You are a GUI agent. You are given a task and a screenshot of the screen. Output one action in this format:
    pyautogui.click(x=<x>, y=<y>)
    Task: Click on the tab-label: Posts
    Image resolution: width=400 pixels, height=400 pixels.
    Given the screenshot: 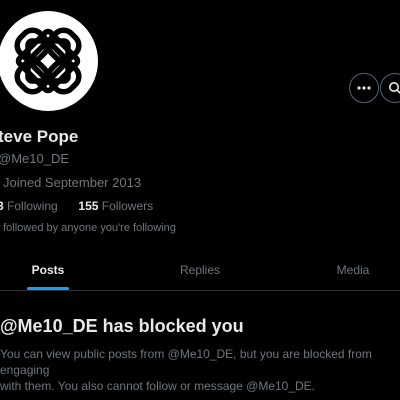 What is the action you would take?
    pyautogui.click(x=48, y=270)
    